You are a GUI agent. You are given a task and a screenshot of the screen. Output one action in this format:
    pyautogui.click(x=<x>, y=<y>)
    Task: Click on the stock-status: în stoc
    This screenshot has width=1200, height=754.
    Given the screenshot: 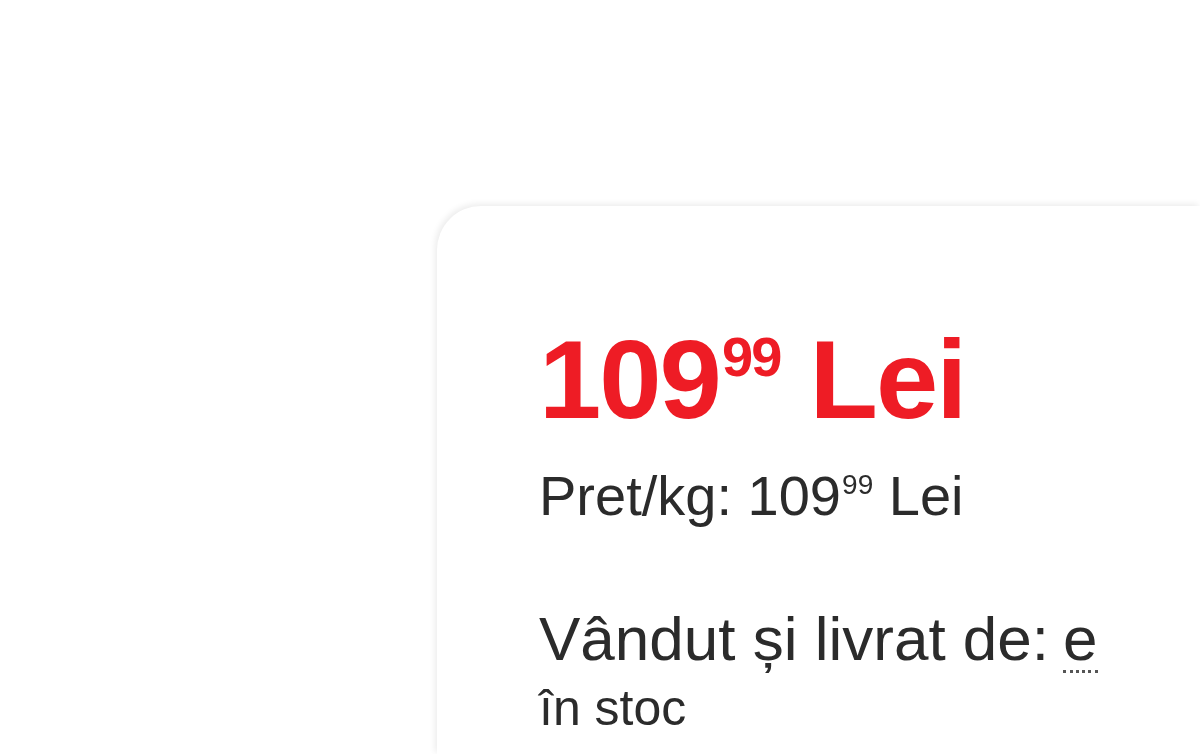 What is the action you would take?
    pyautogui.click(x=613, y=708)
    